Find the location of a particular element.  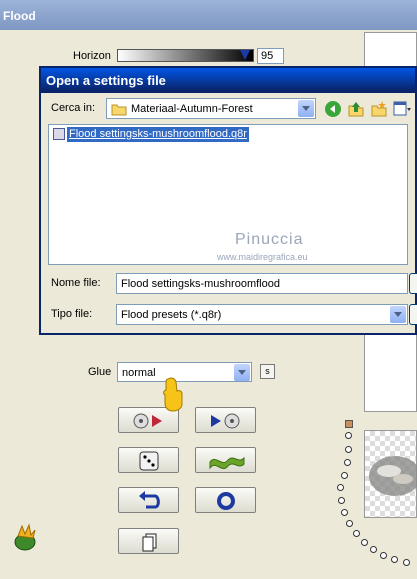

random-button is located at coordinates (148, 460).